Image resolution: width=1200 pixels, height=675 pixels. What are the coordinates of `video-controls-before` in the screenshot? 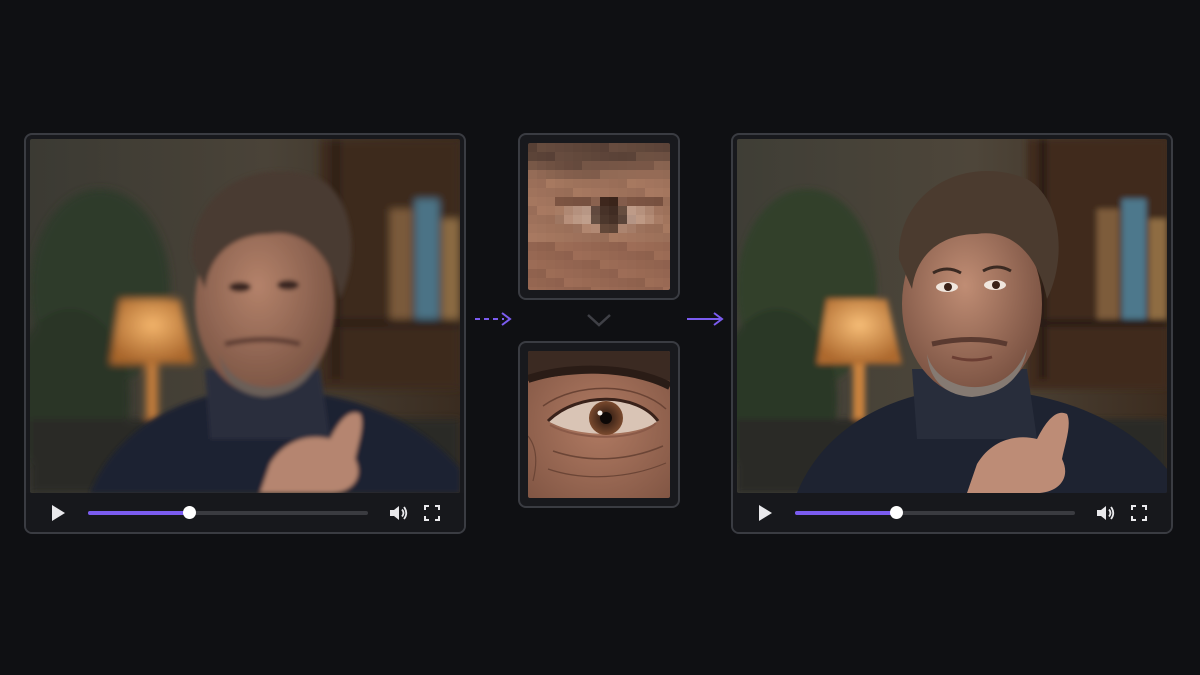 It's located at (245, 512).